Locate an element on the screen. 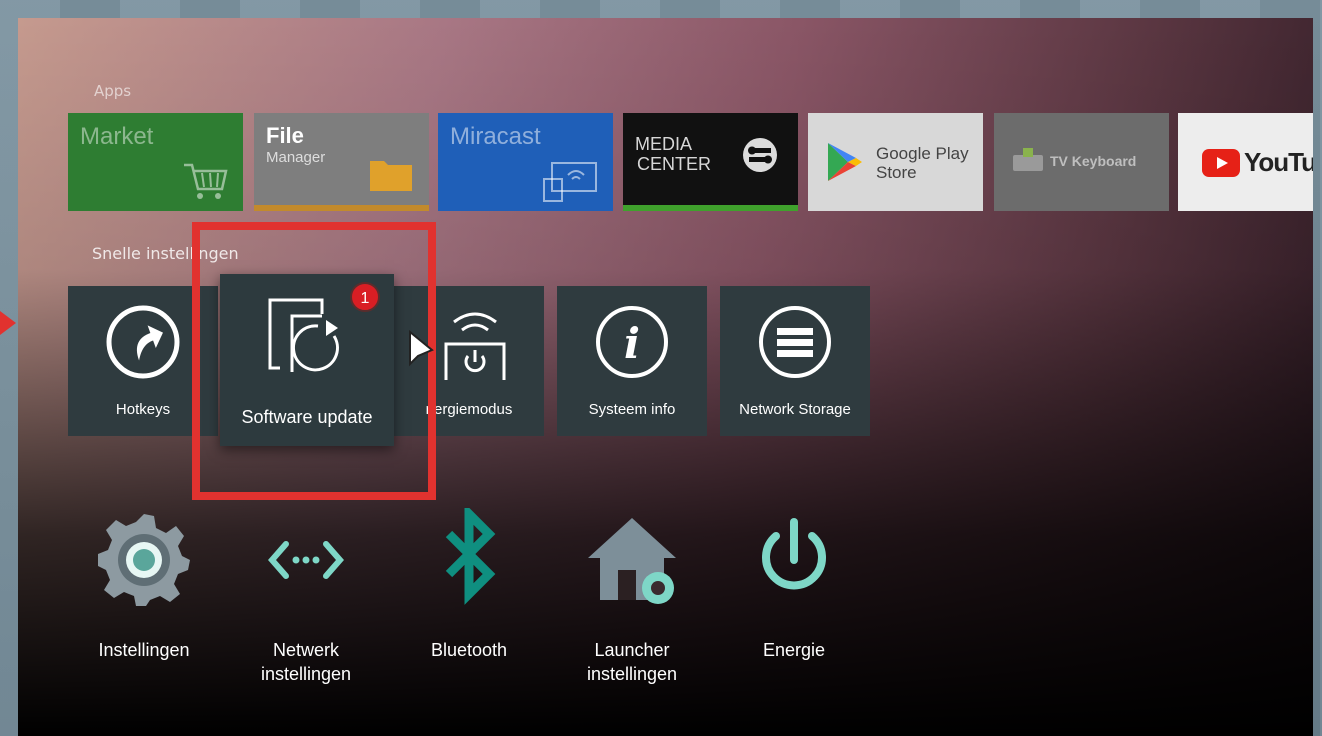 The image size is (1322, 736). quick-tile-network-storage: Network Storage is located at coordinates (795, 361).